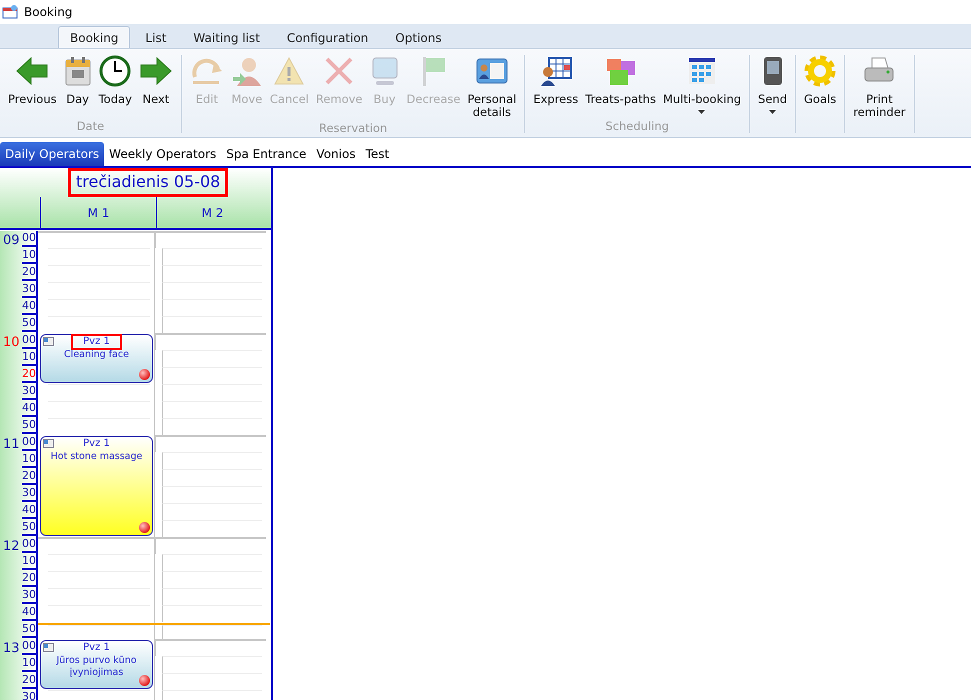  Describe the element at coordinates (336, 154) in the screenshot. I see `view-tab: Vonios` at that location.